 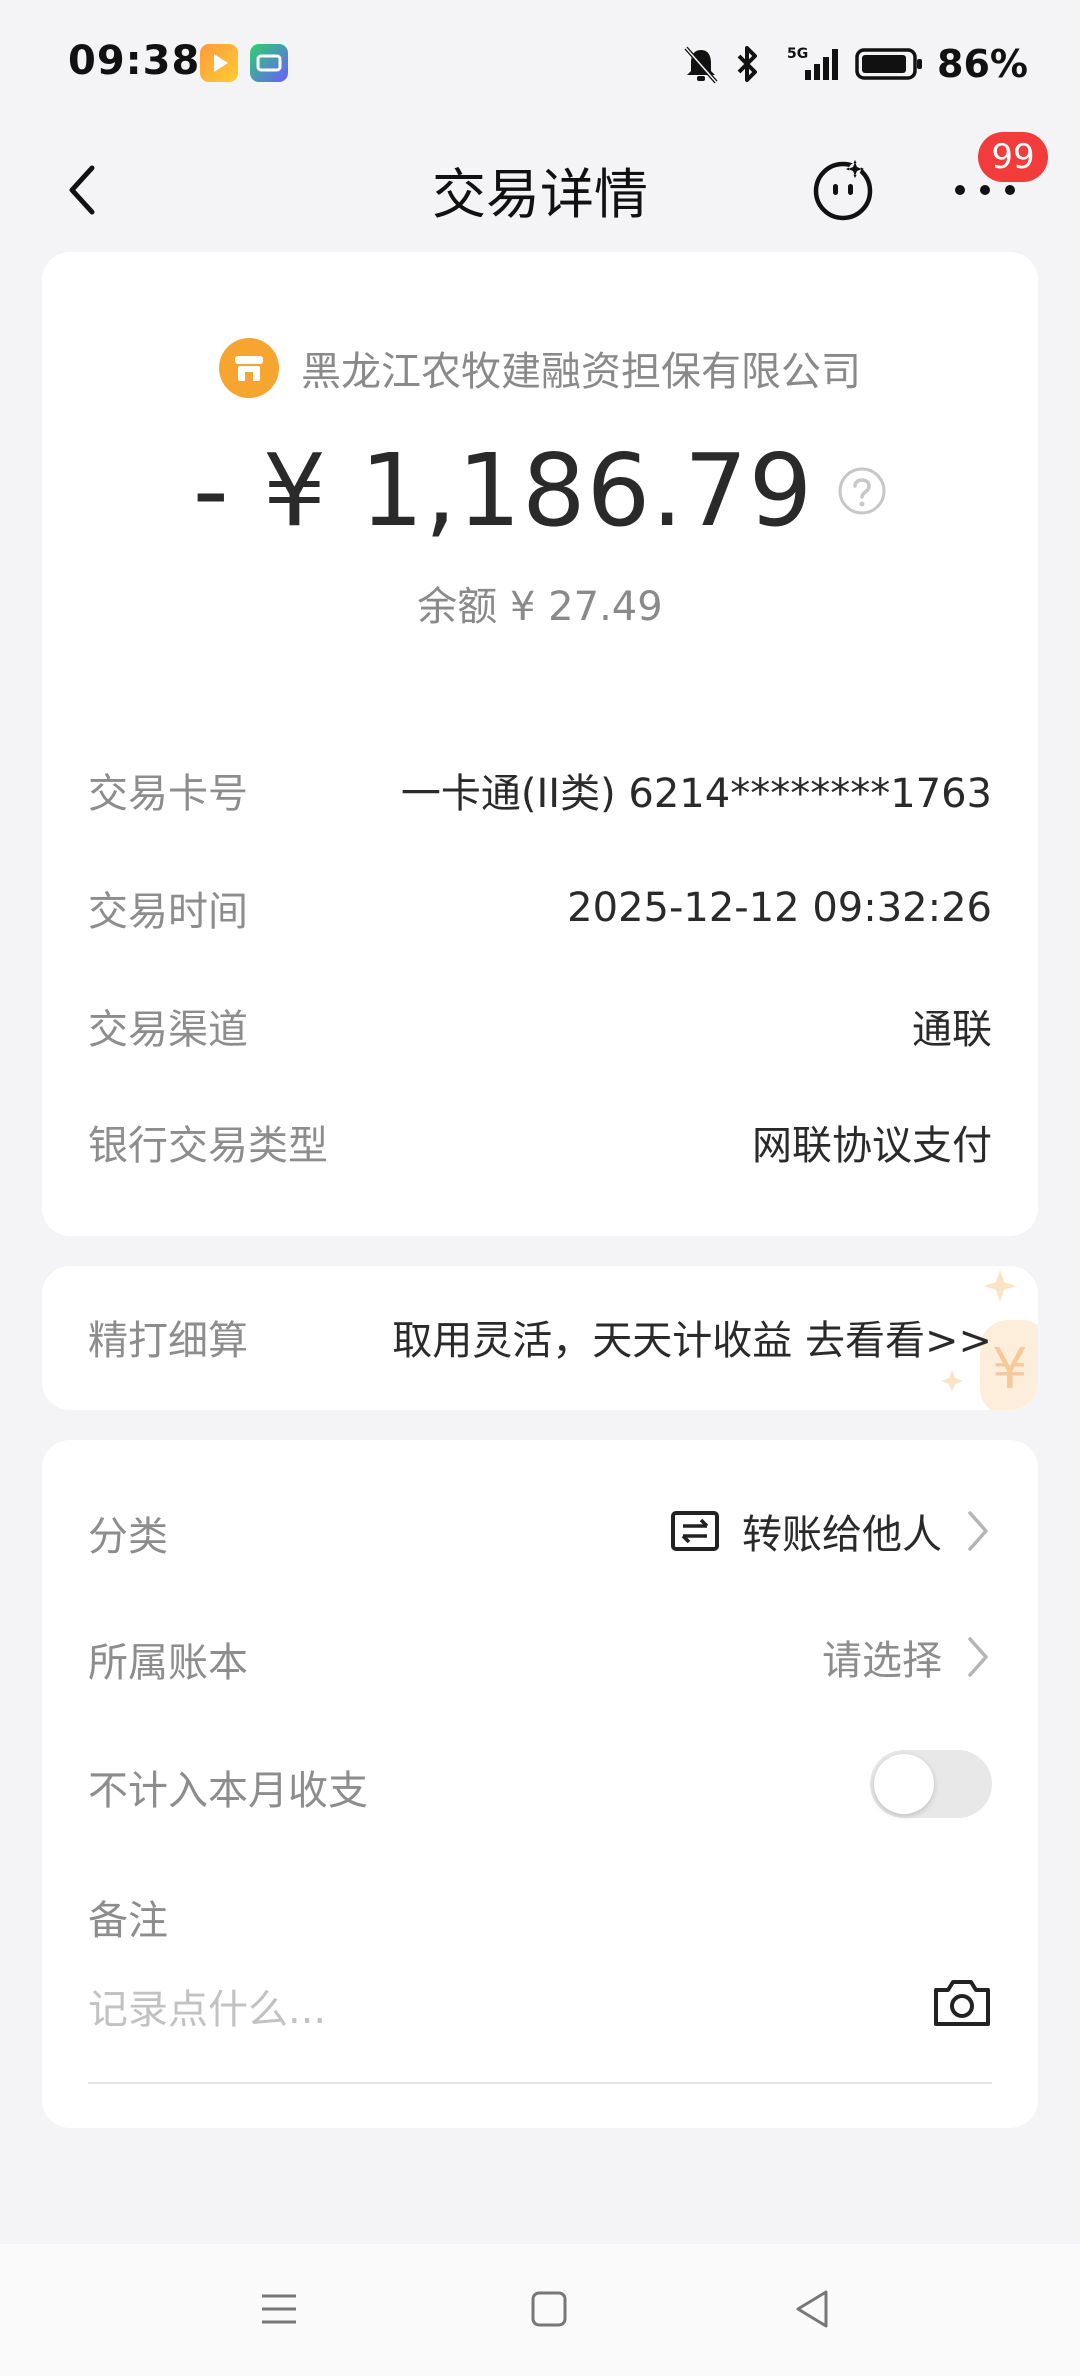 What do you see at coordinates (540, 2083) in the screenshot?
I see `note-divider` at bounding box center [540, 2083].